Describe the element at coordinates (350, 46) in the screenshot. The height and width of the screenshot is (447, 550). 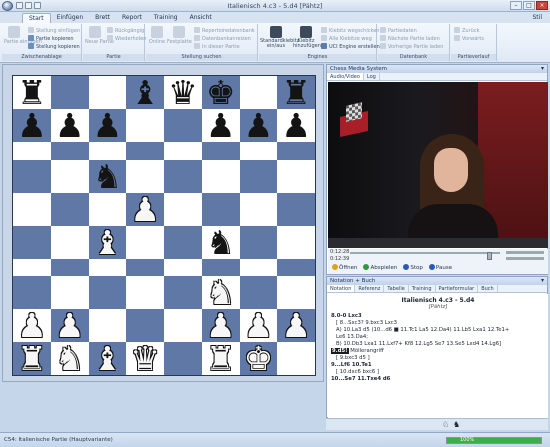
I see `create-uci-engine-button: UCI Engine erstellen` at that location.